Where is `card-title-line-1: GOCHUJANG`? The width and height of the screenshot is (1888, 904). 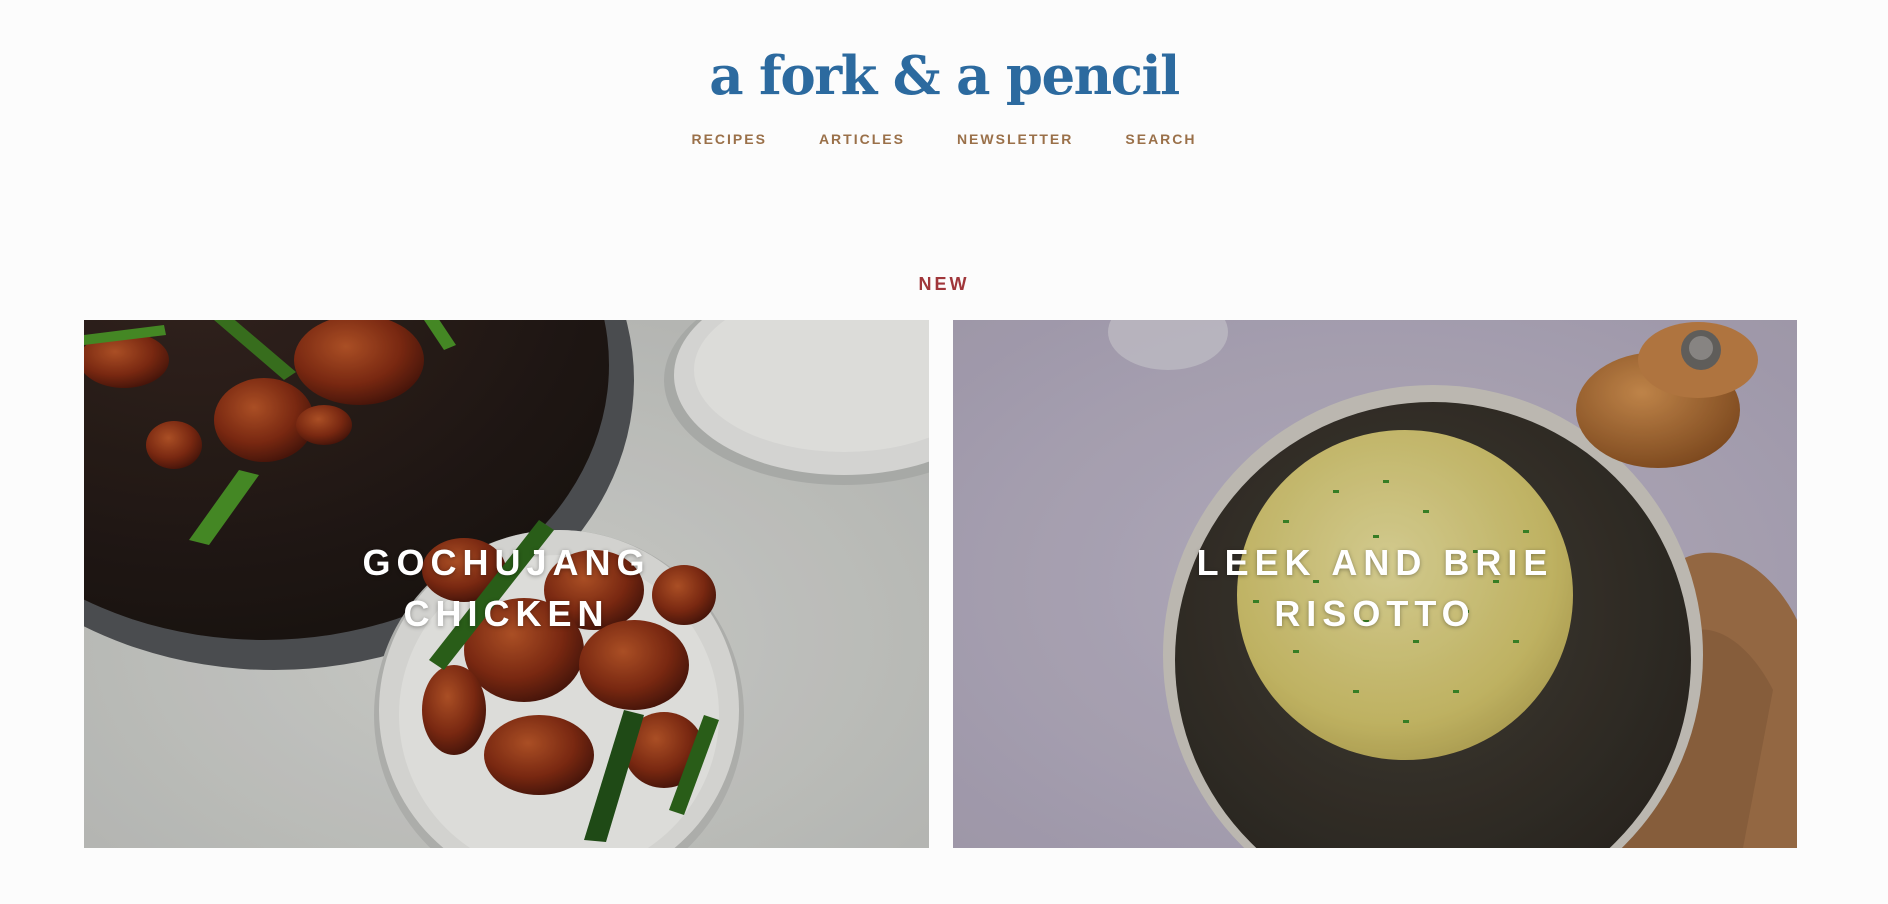 card-title-line-1: GOCHUJANG is located at coordinates (506, 562).